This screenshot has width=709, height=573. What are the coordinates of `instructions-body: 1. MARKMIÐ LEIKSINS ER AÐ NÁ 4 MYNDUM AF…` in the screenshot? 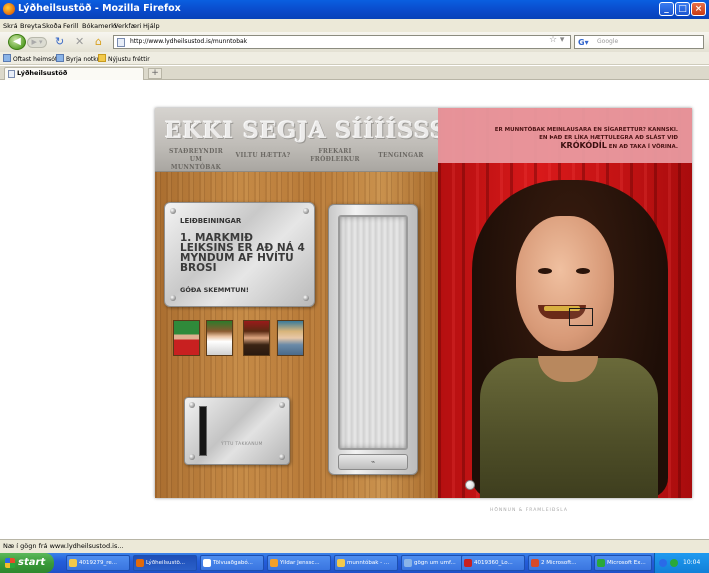 It's located at (242, 253).